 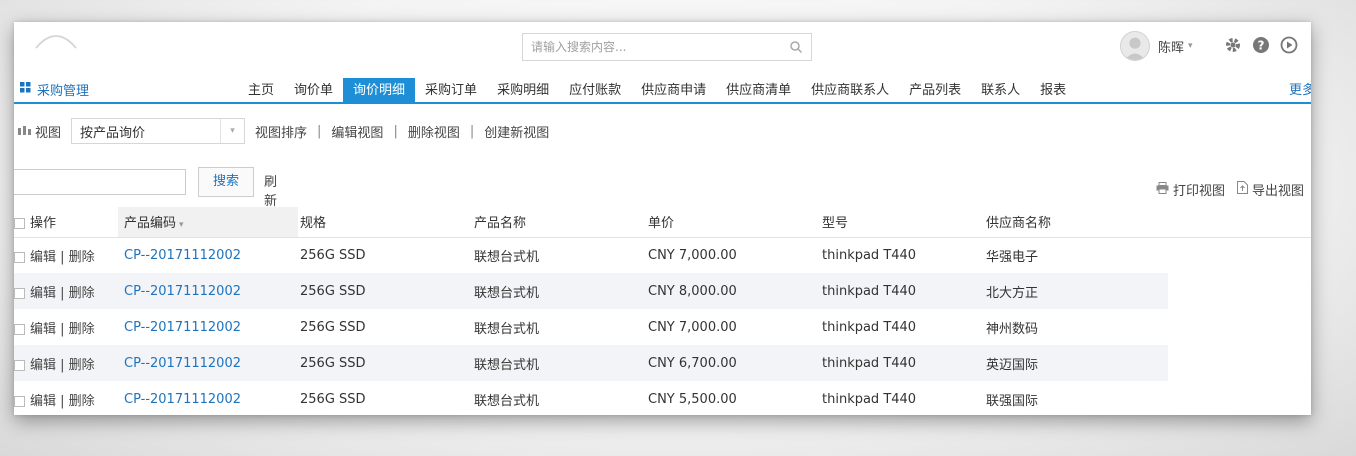 What do you see at coordinates (108, 131) in the screenshot?
I see `view-select-value: 按产品询价` at bounding box center [108, 131].